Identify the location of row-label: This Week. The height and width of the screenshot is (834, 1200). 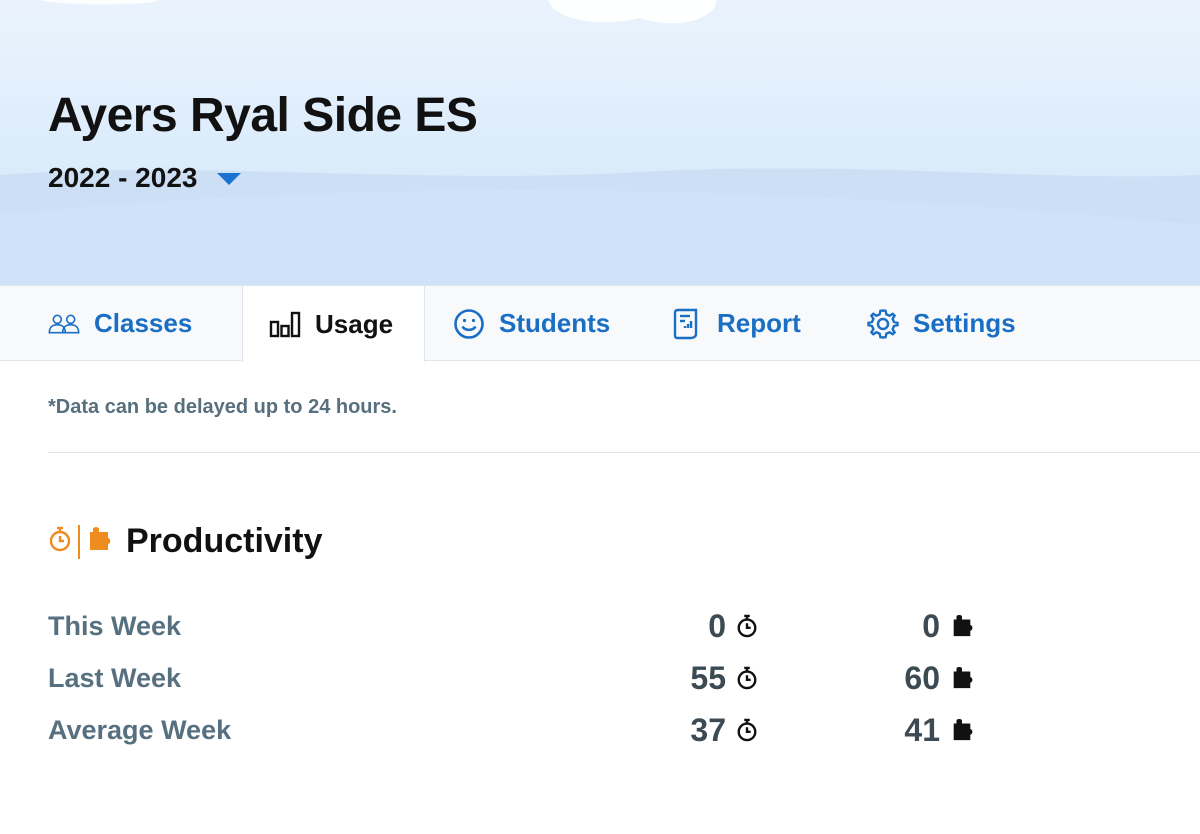
(115, 625).